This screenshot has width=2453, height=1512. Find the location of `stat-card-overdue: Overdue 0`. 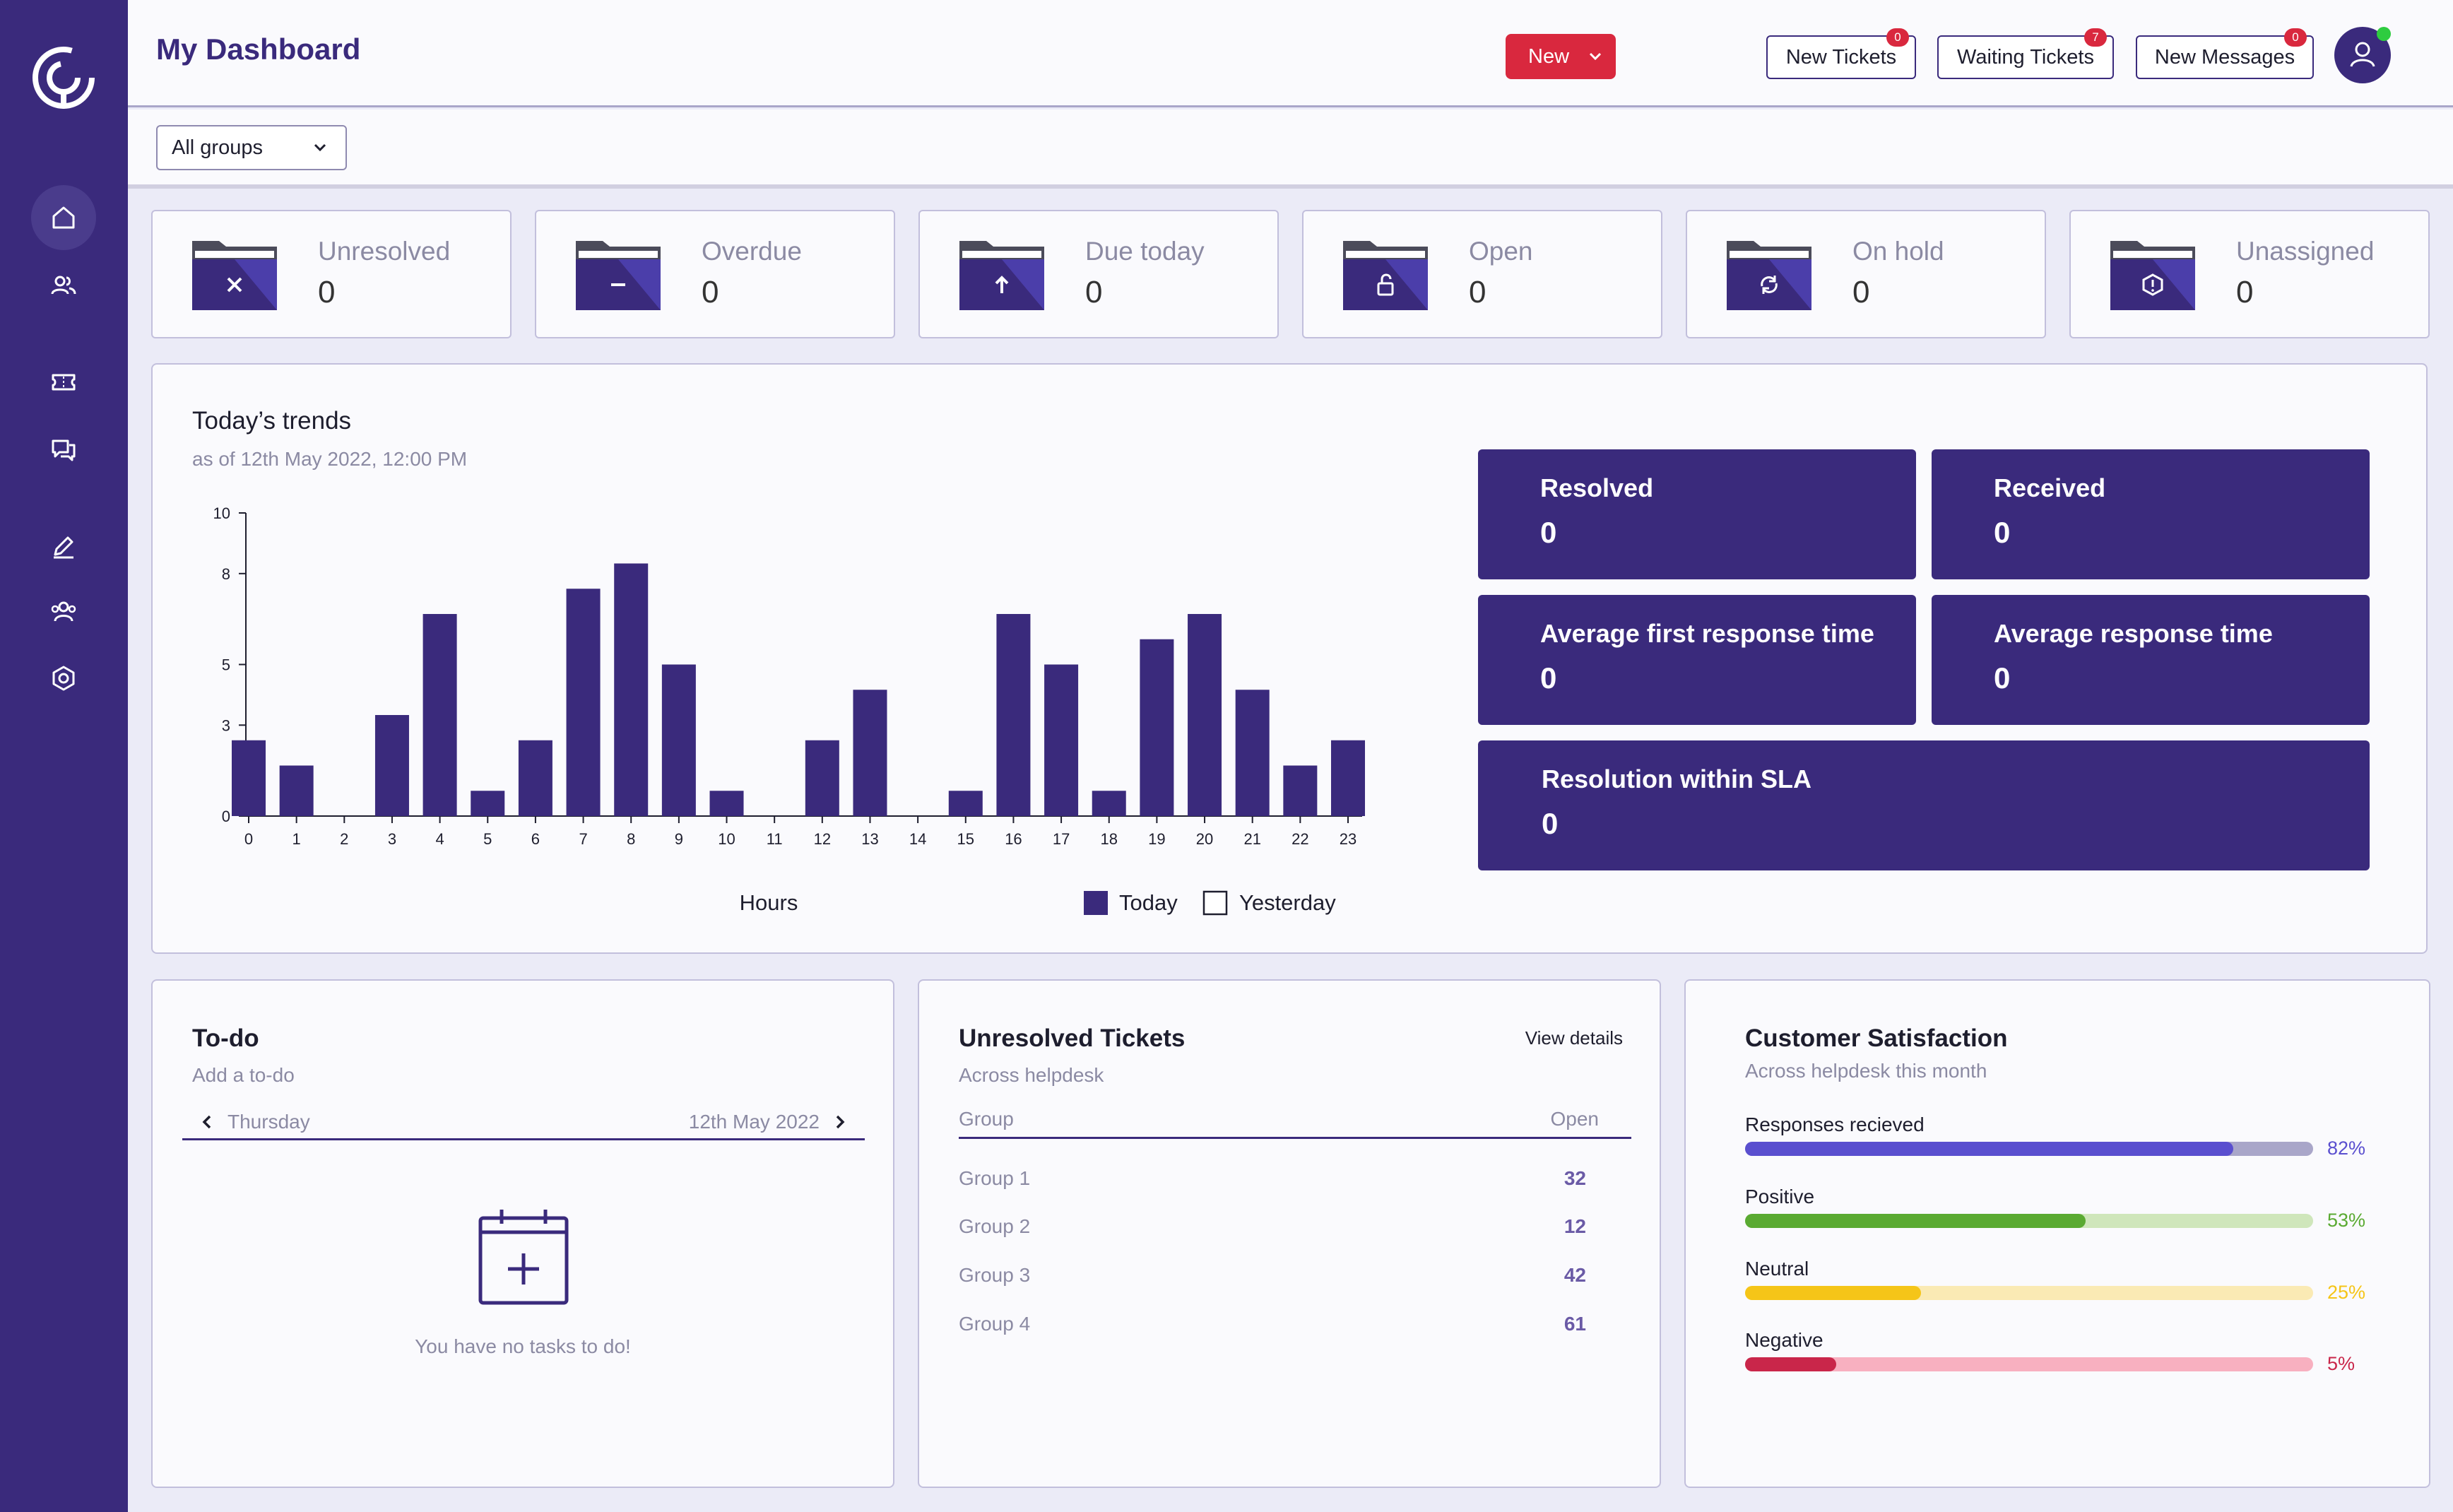

stat-card-overdue: Overdue 0 is located at coordinates (715, 274).